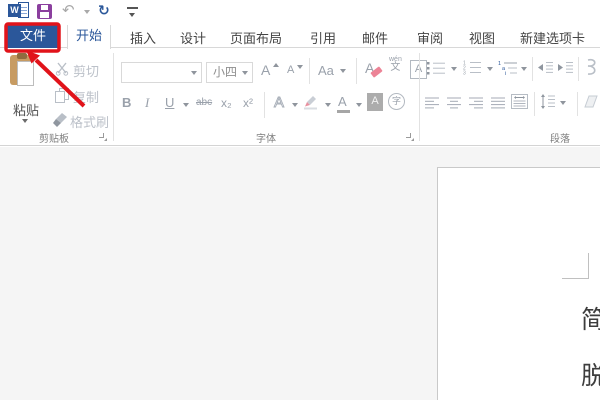 Image resolution: width=600 pixels, height=400 pixels. I want to click on document-text-partial: 脱, so click(590, 376).